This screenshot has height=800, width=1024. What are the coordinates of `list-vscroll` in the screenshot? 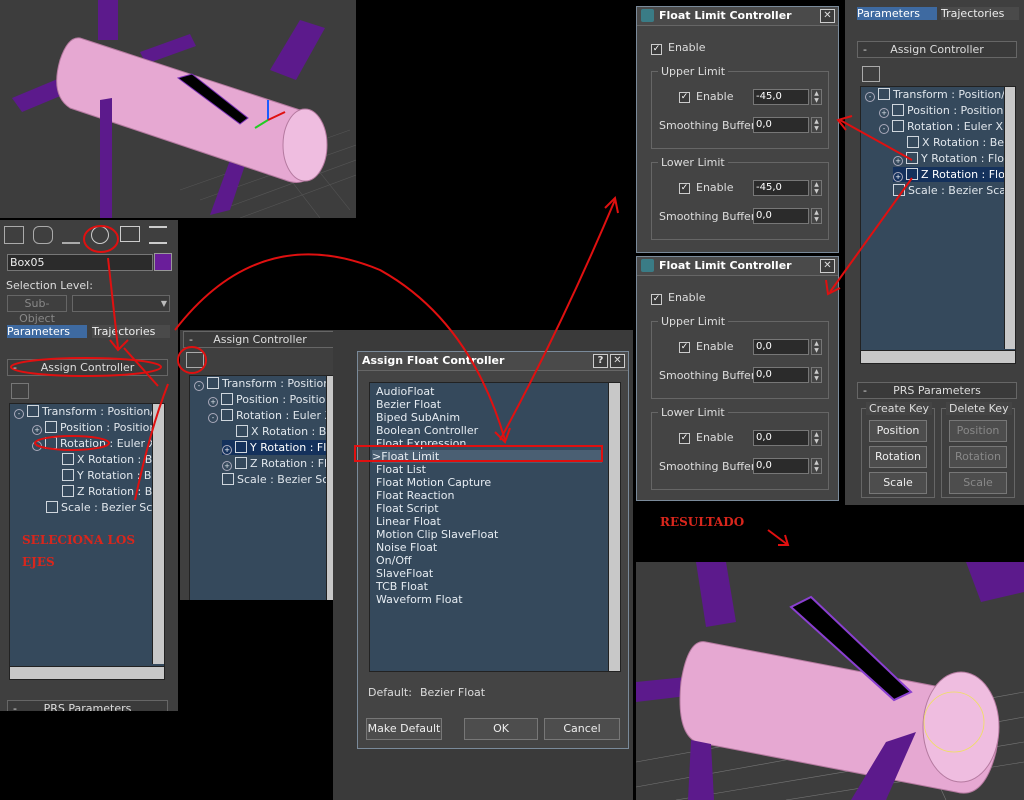 It's located at (614, 527).